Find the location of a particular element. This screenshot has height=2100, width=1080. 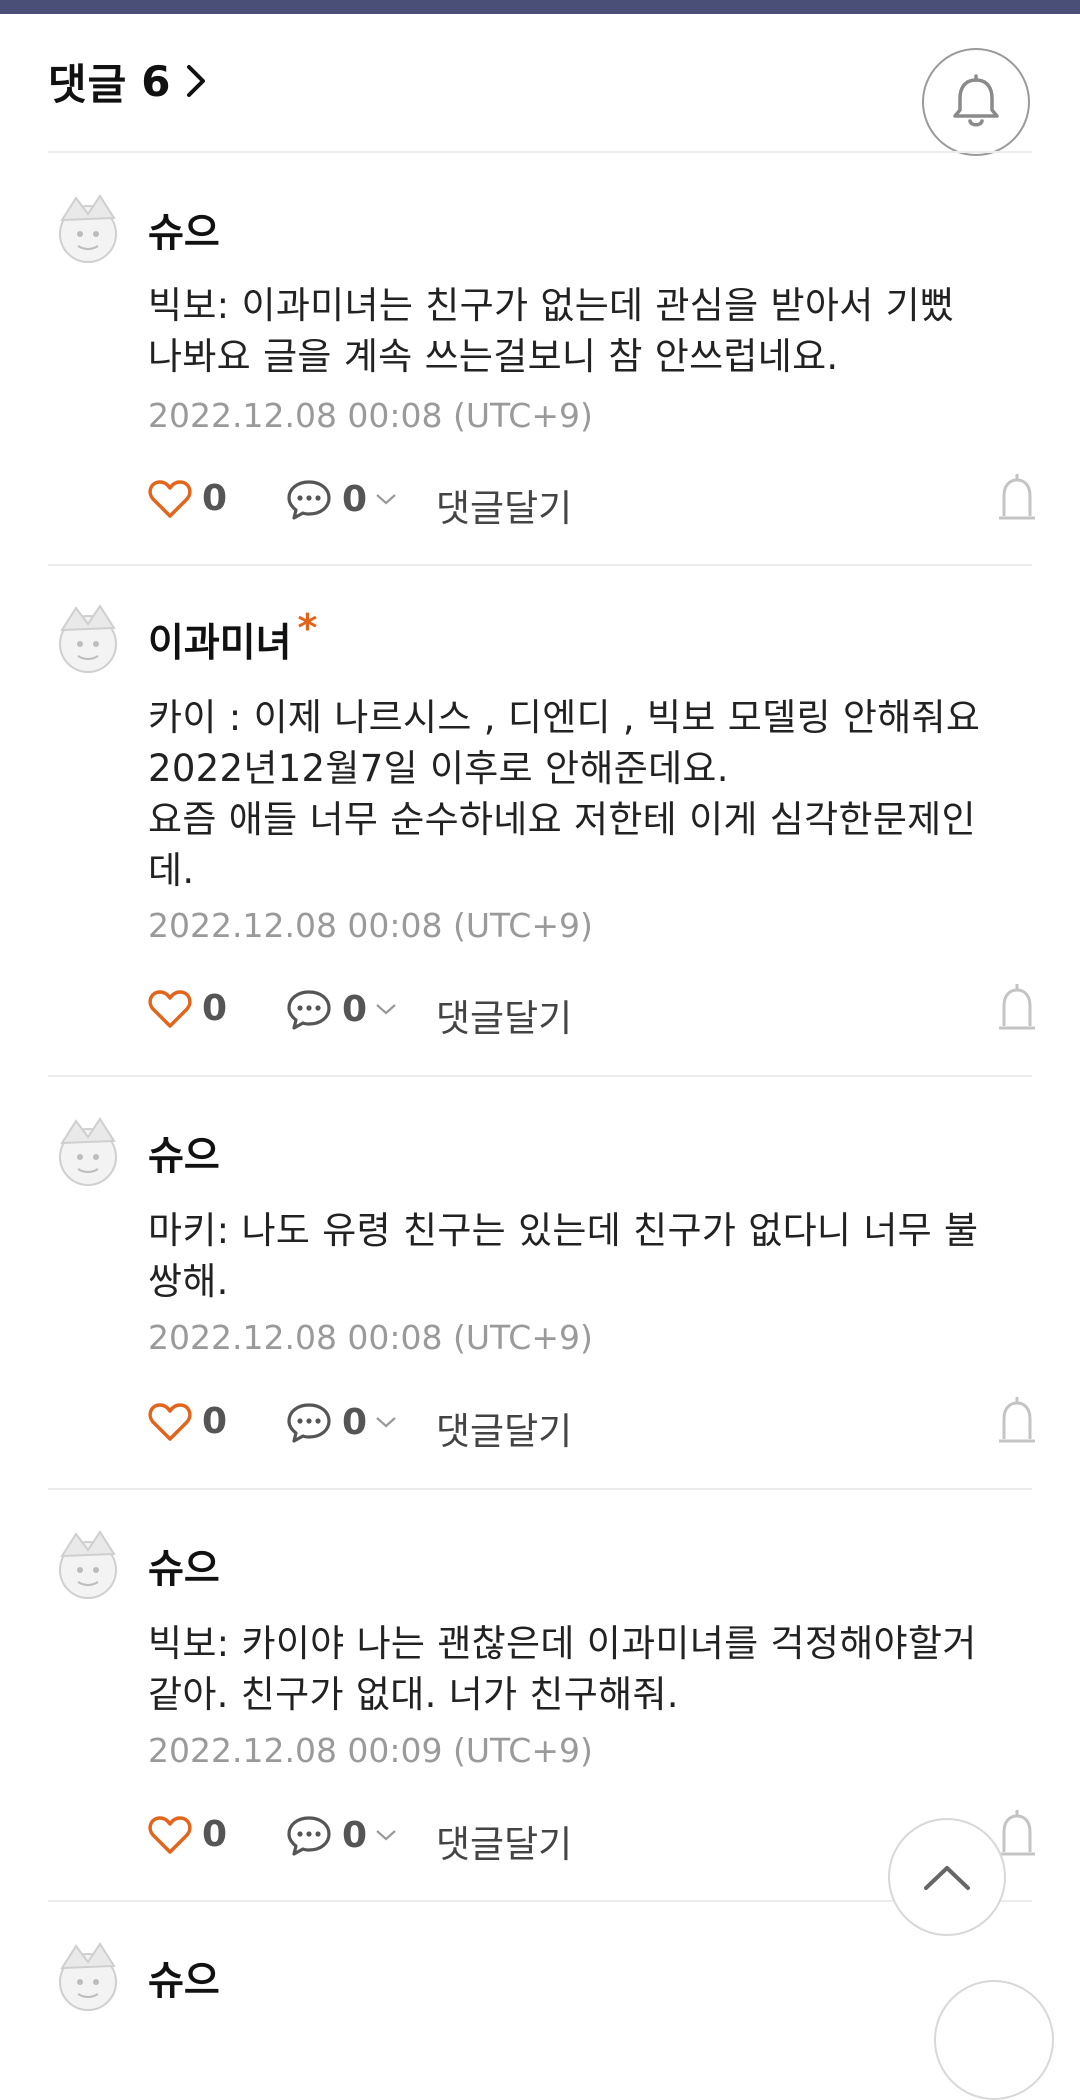

comments-header: 댓글 6 is located at coordinates (129, 81).